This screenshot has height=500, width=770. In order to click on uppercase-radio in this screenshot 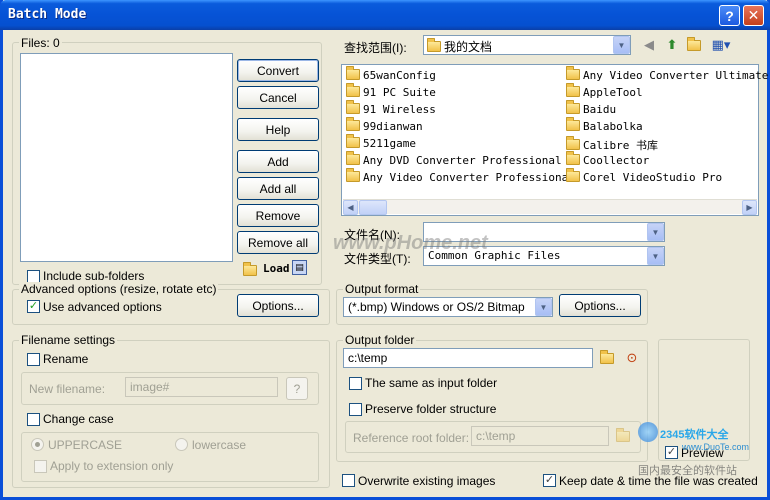, I will do `click(37, 444)`.